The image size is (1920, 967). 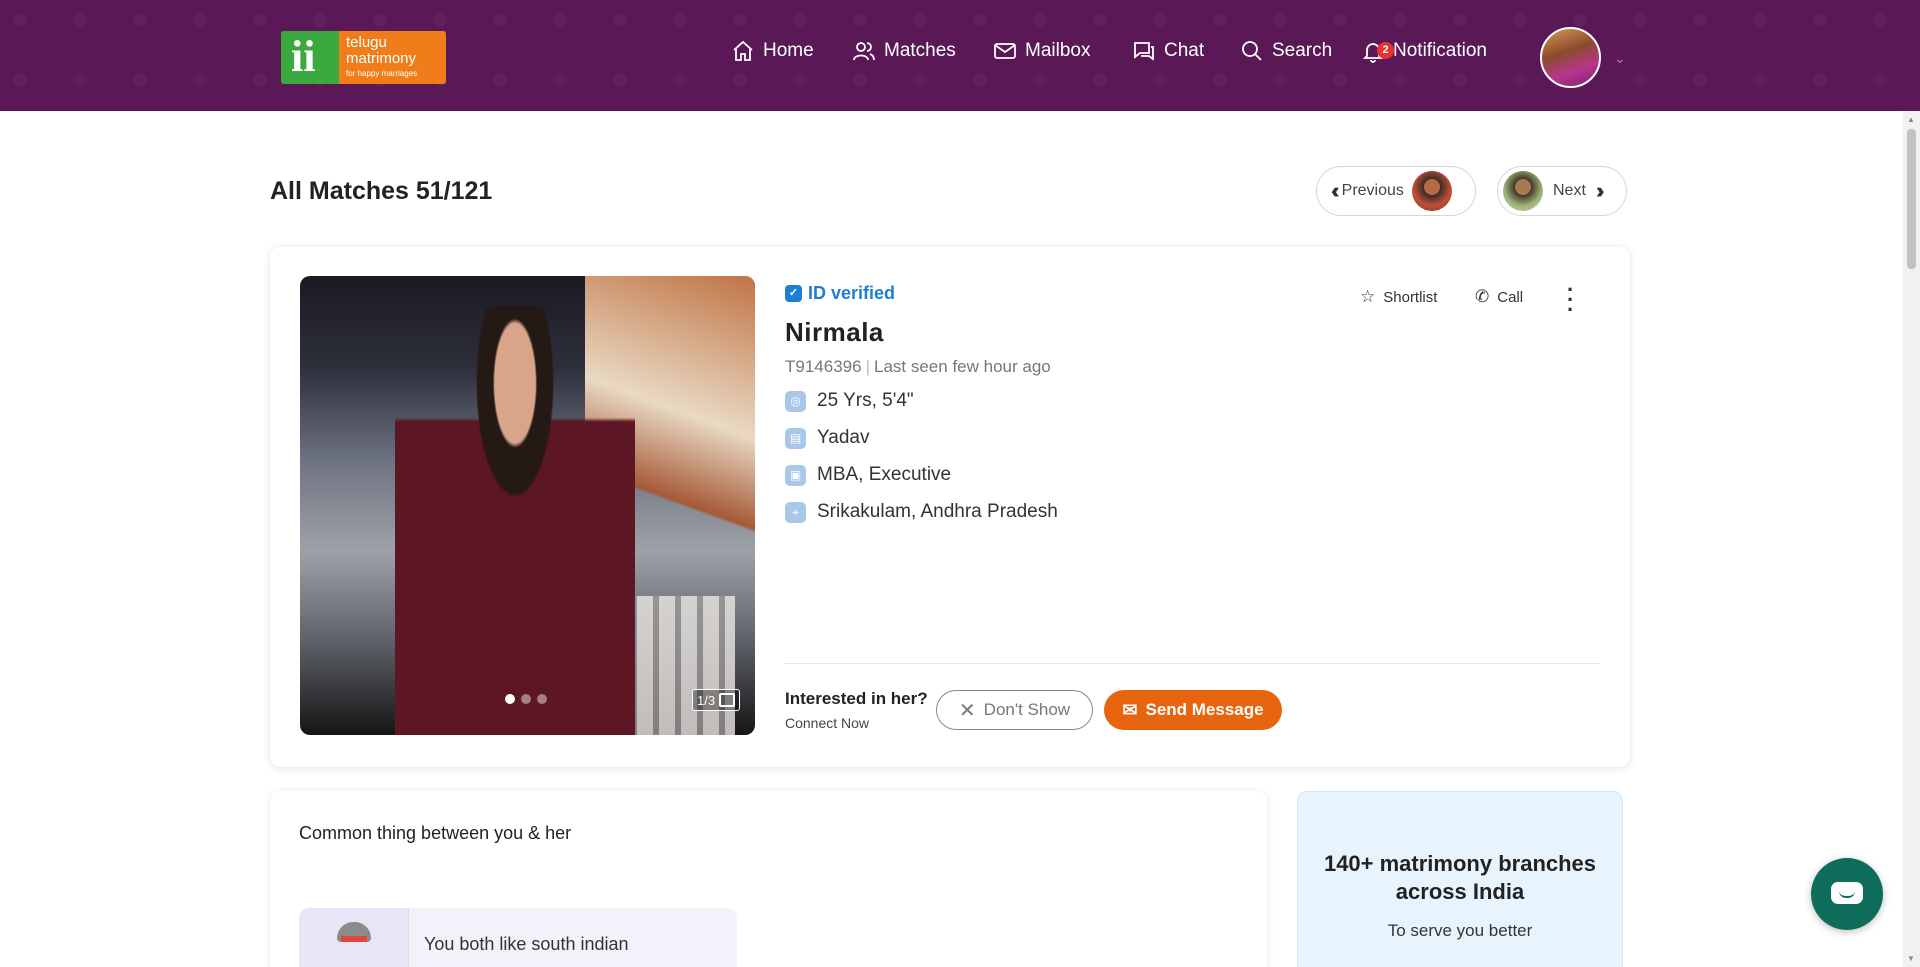 I want to click on id-verified-label: ID verified, so click(x=852, y=293).